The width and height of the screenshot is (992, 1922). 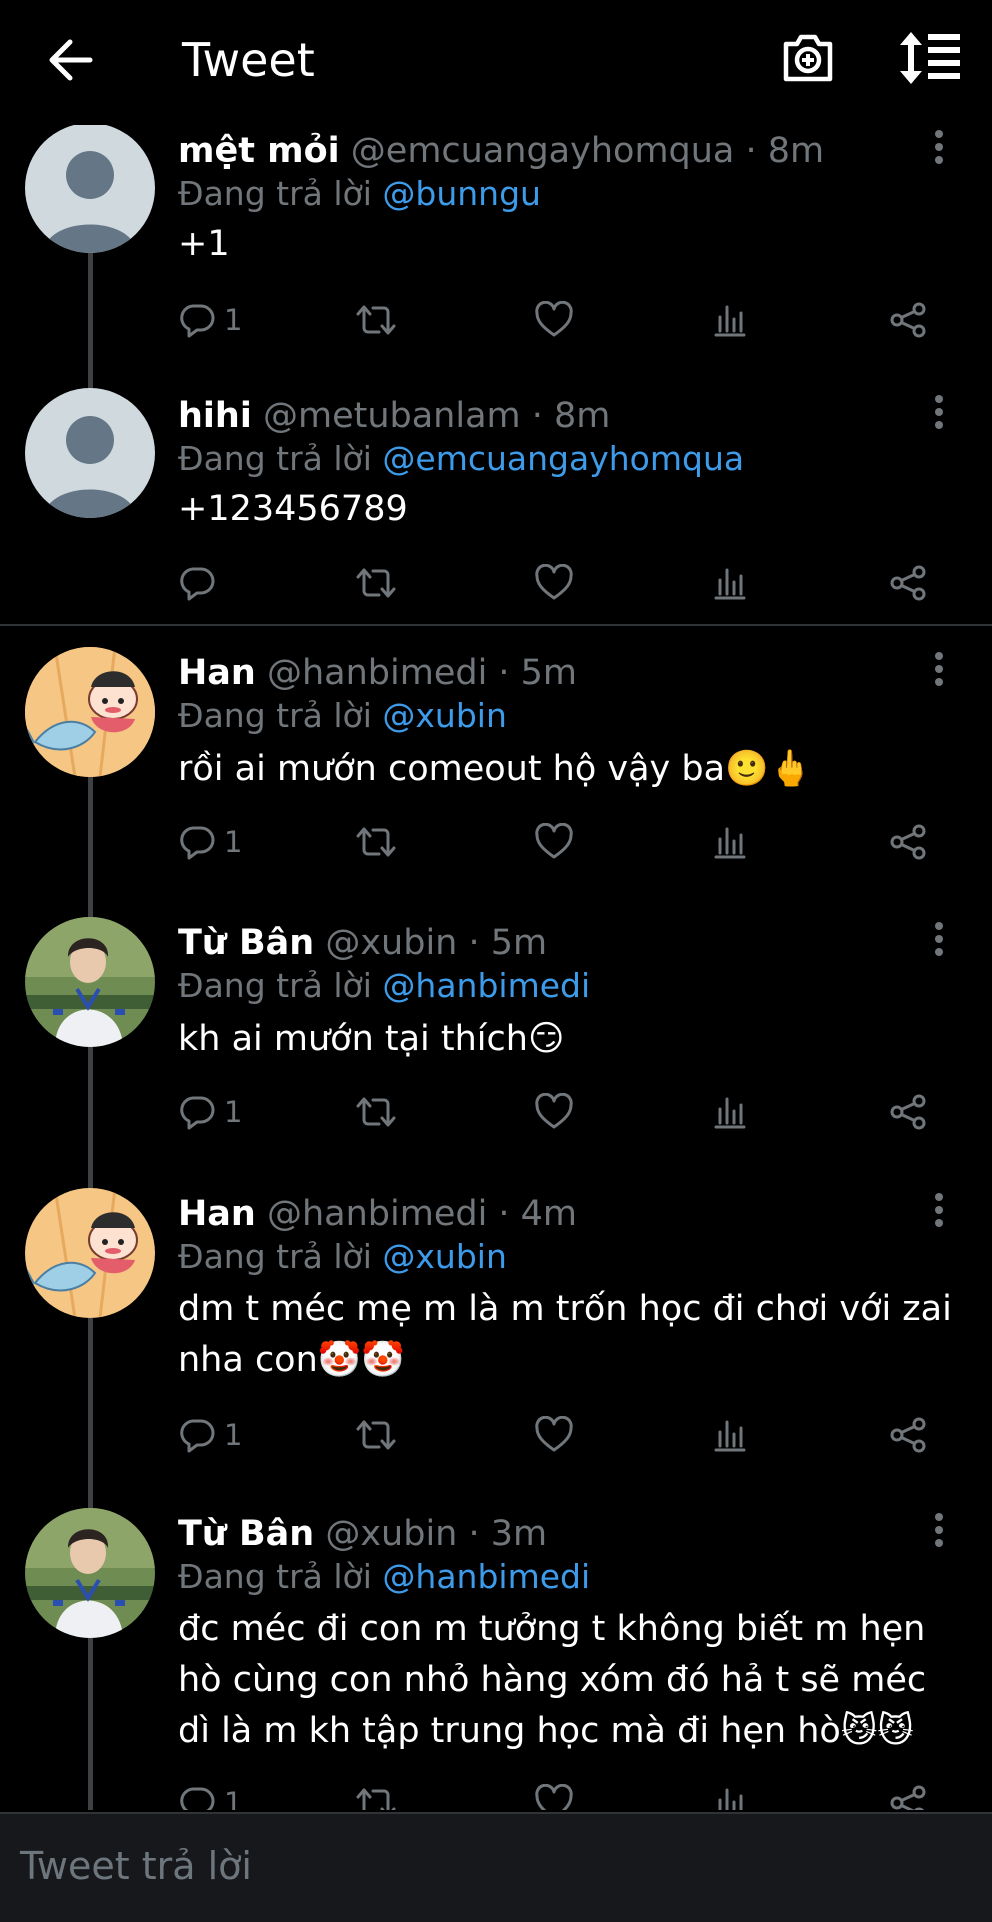 I want to click on reply-compose-bar: Tweet trả lời, so click(x=496, y=1867).